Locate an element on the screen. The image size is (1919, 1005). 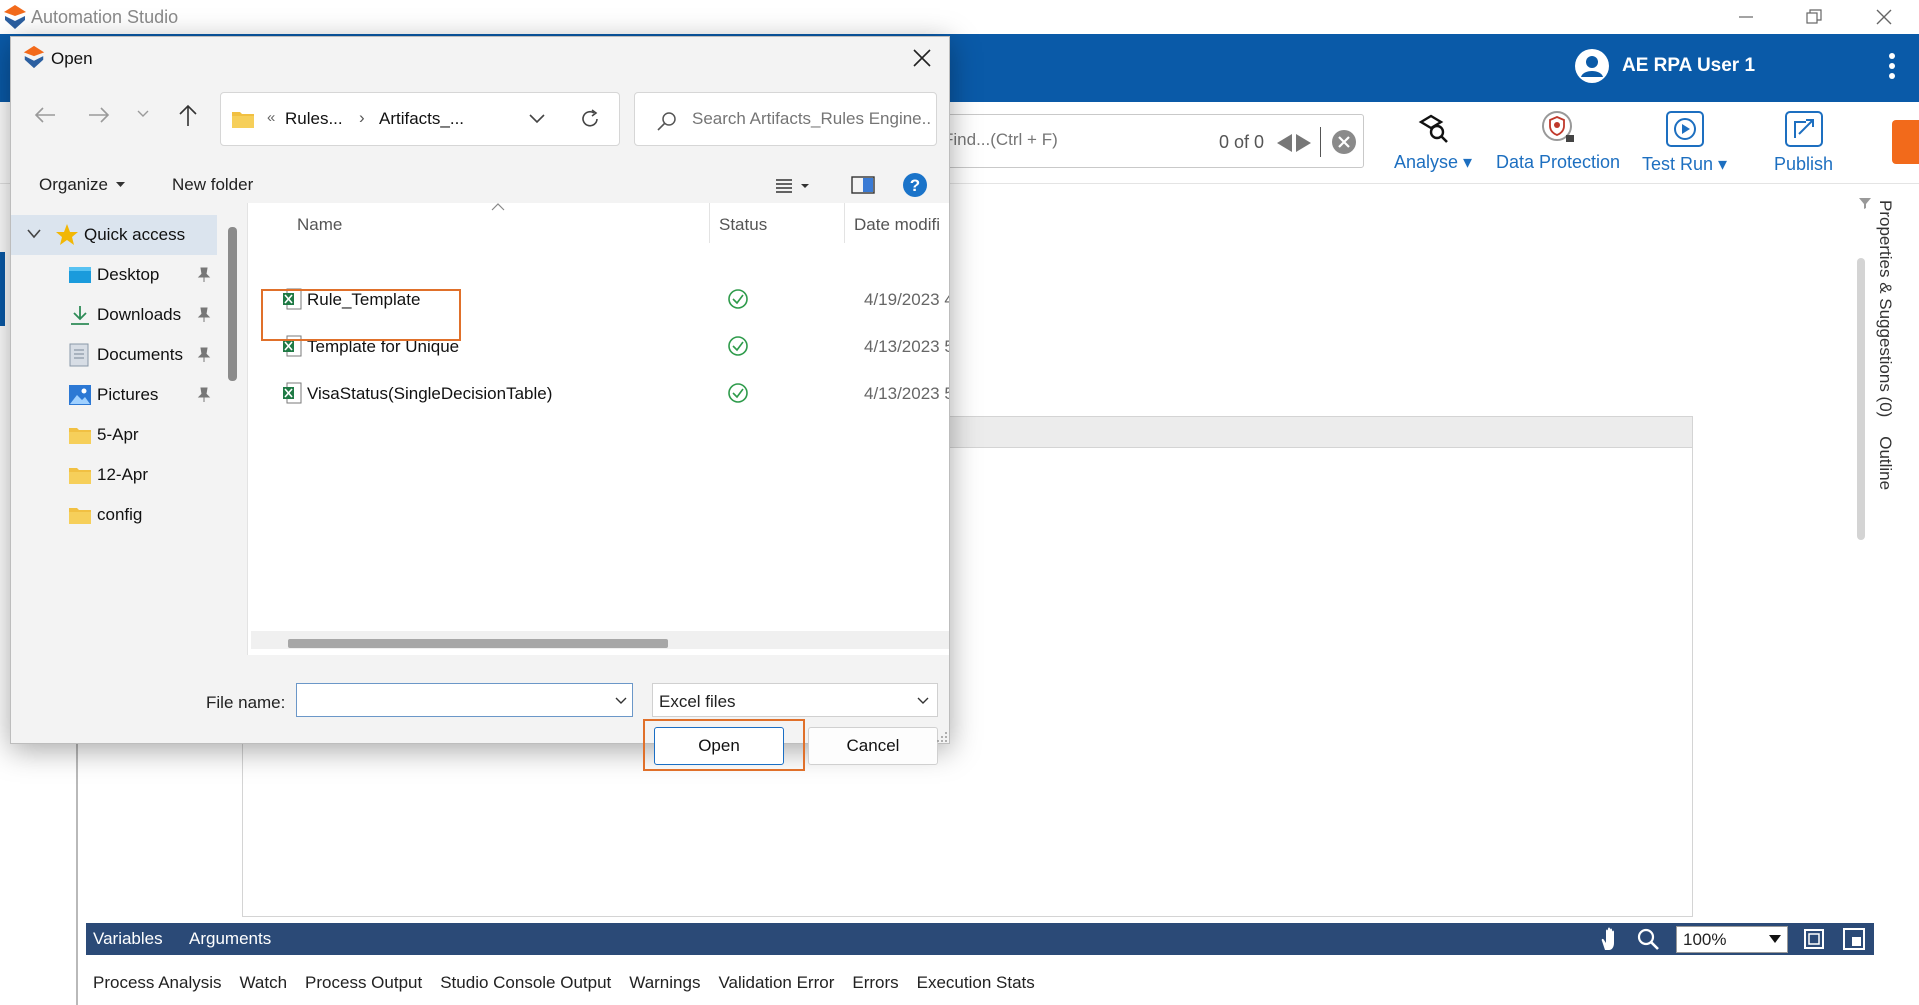
tab-warnings: Warnings is located at coordinates (664, 983).